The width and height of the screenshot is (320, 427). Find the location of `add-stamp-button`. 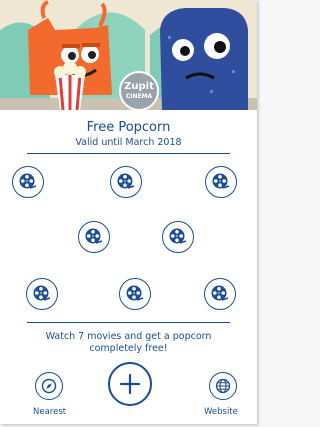

add-stamp-button is located at coordinates (130, 384).